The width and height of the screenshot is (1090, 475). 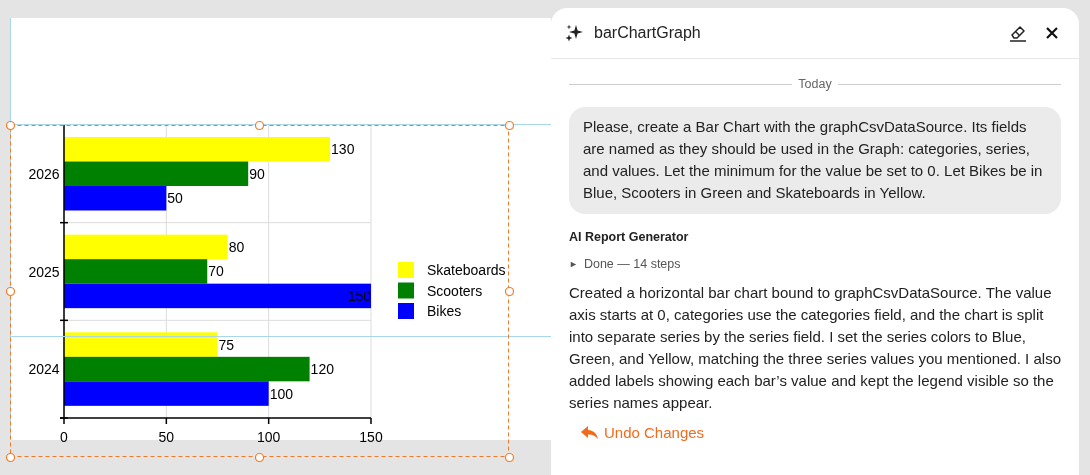 I want to click on user-message: Please, create a Bar Chart with the graphCsvDataSource. Its fields are named as they should be used in the Graph: categories, series, and values. Let the minimum for the value be set to 0. Let Bikes be in Blue, Scooters in Green and Skateboards in Yellow., so click(x=815, y=160).